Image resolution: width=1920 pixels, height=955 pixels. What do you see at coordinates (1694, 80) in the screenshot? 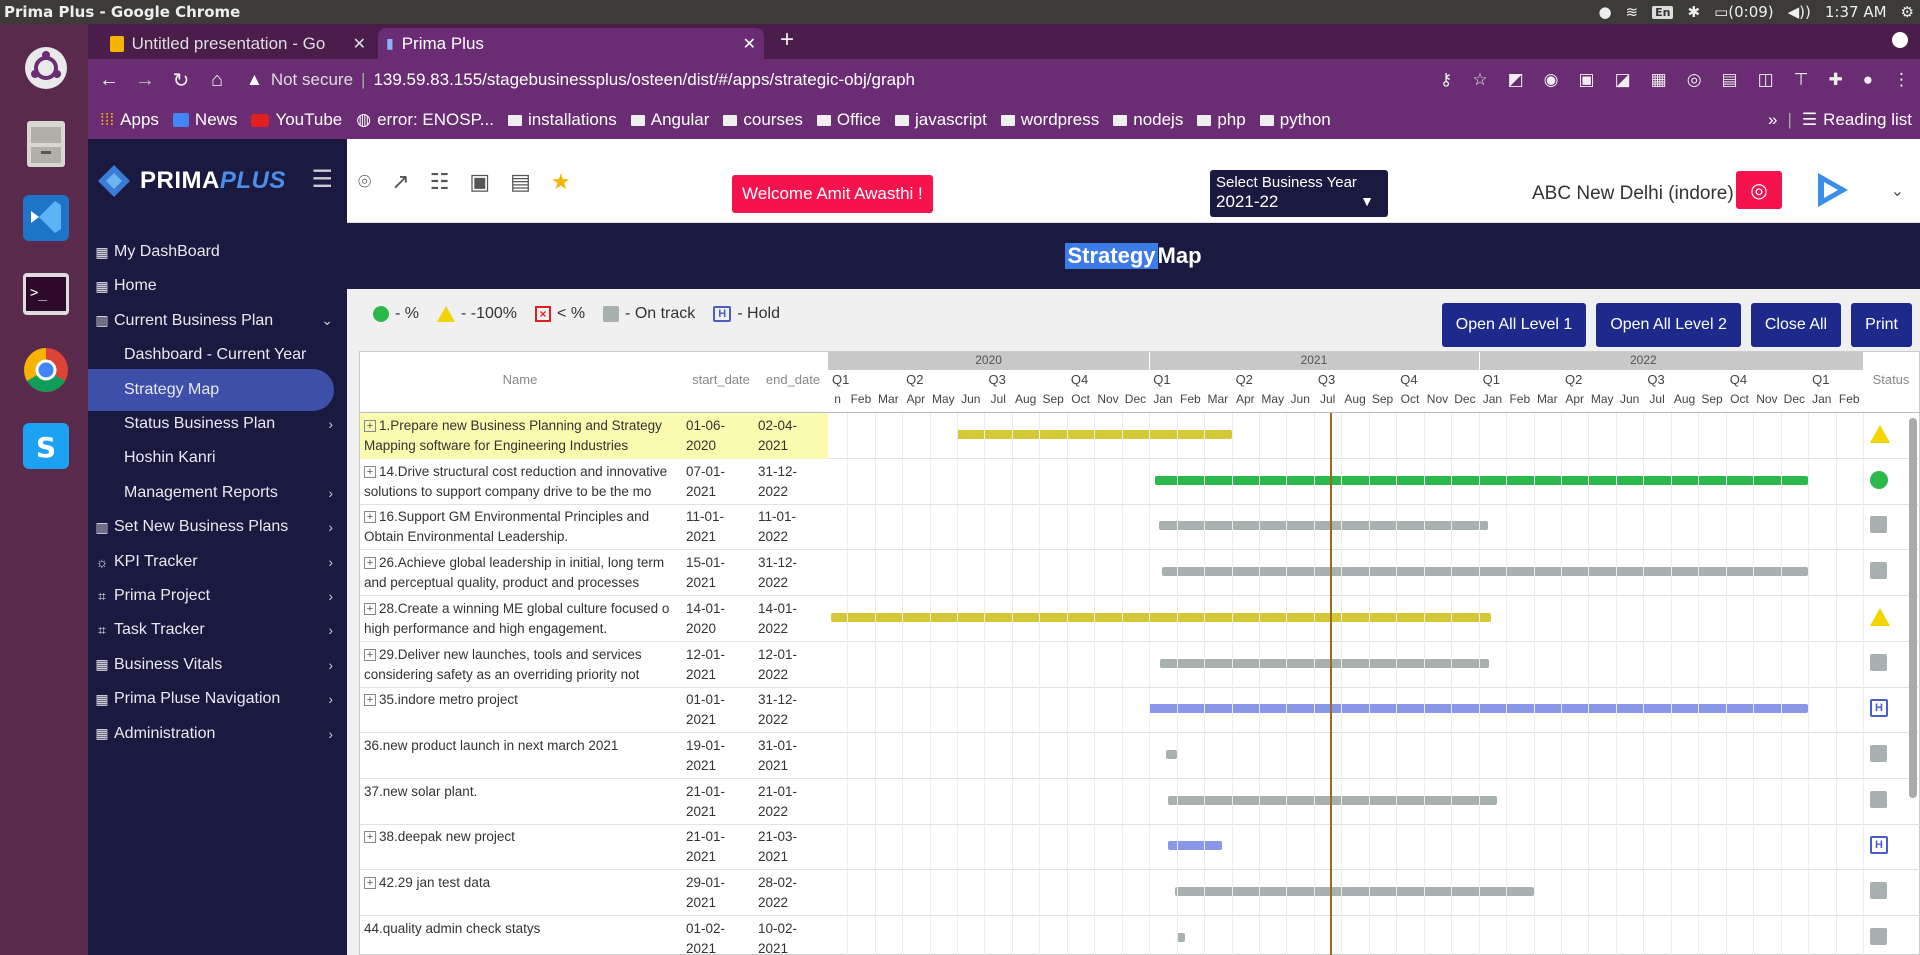
I see `extension-icon: ◎` at bounding box center [1694, 80].